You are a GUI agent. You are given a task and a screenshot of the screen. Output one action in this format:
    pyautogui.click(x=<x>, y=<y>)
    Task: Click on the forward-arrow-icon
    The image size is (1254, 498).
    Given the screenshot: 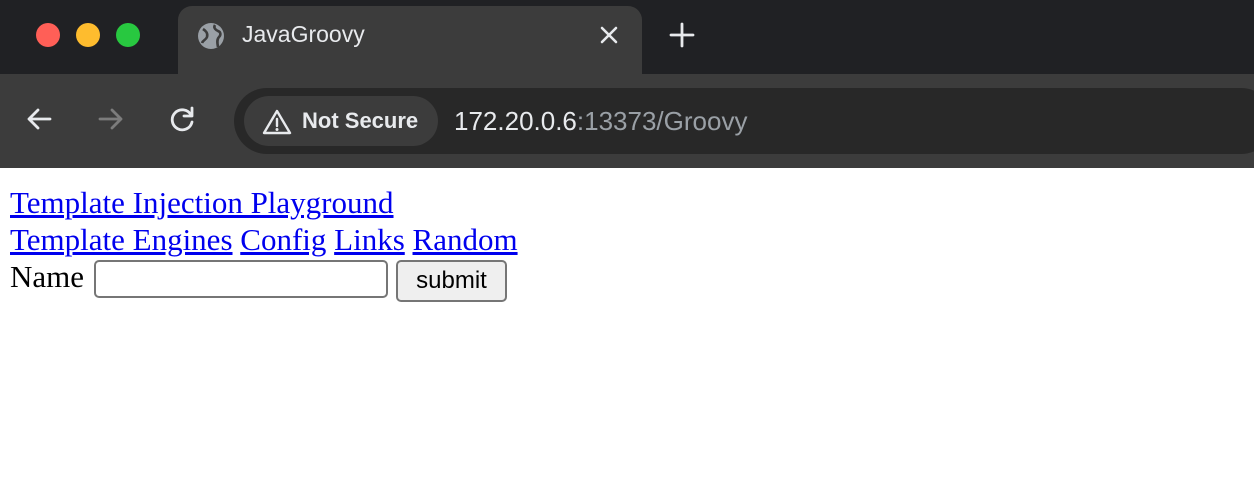 What is the action you would take?
    pyautogui.click(x=111, y=119)
    